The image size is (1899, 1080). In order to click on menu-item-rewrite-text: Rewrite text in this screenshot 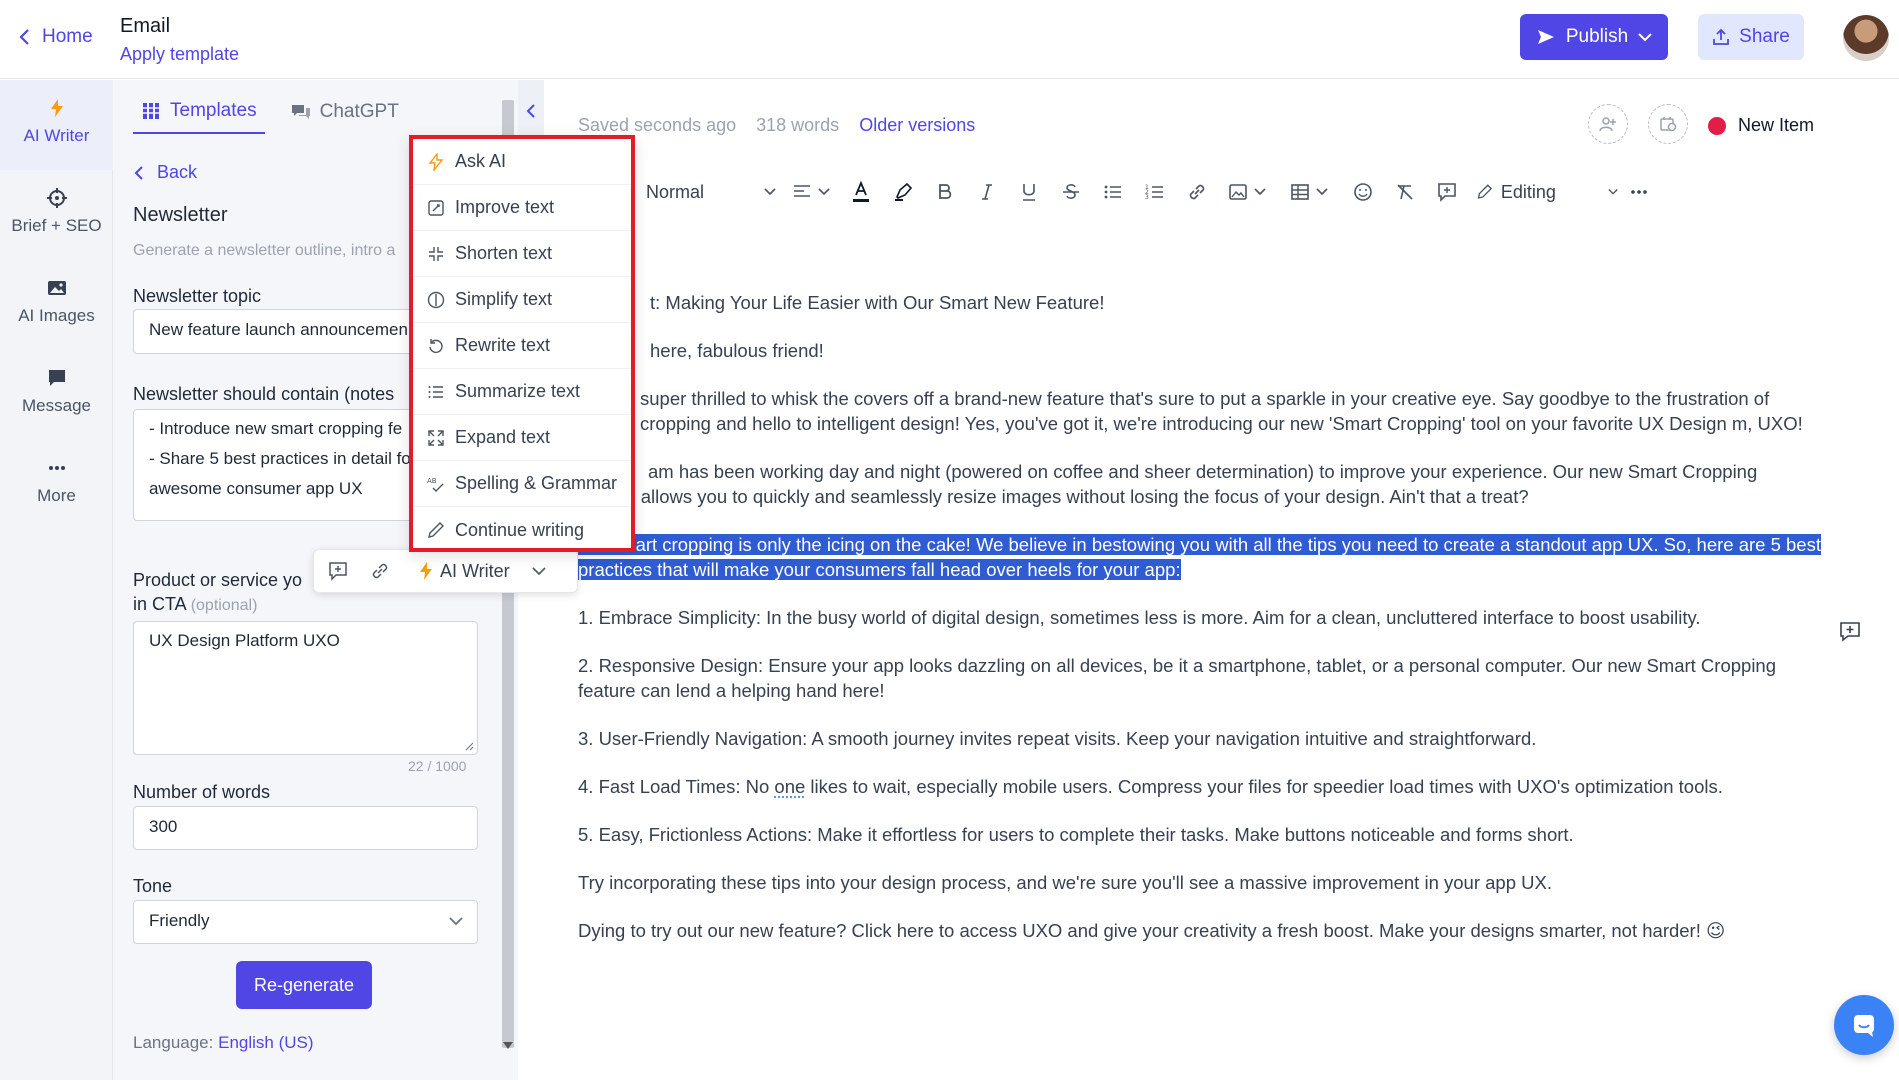, I will do `click(522, 346)`.